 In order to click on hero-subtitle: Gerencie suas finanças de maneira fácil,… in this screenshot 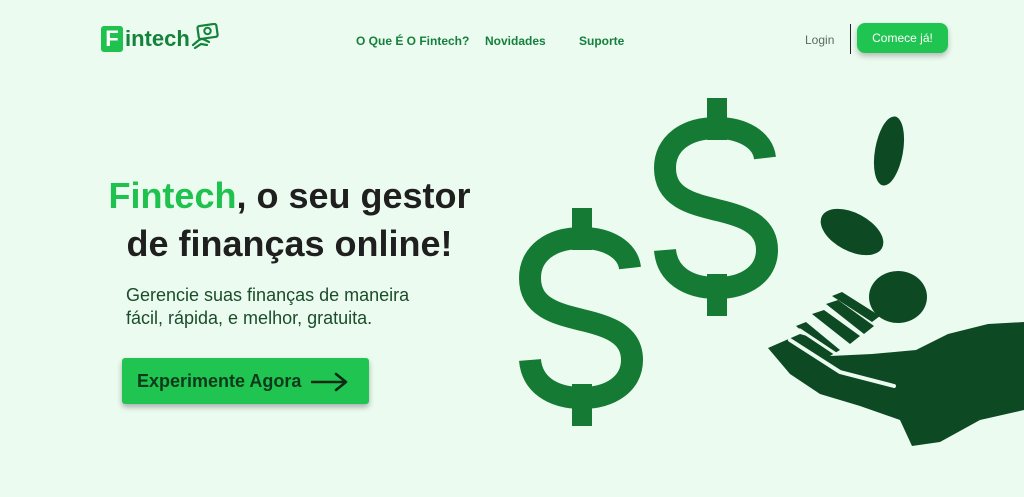, I will do `click(296, 307)`.